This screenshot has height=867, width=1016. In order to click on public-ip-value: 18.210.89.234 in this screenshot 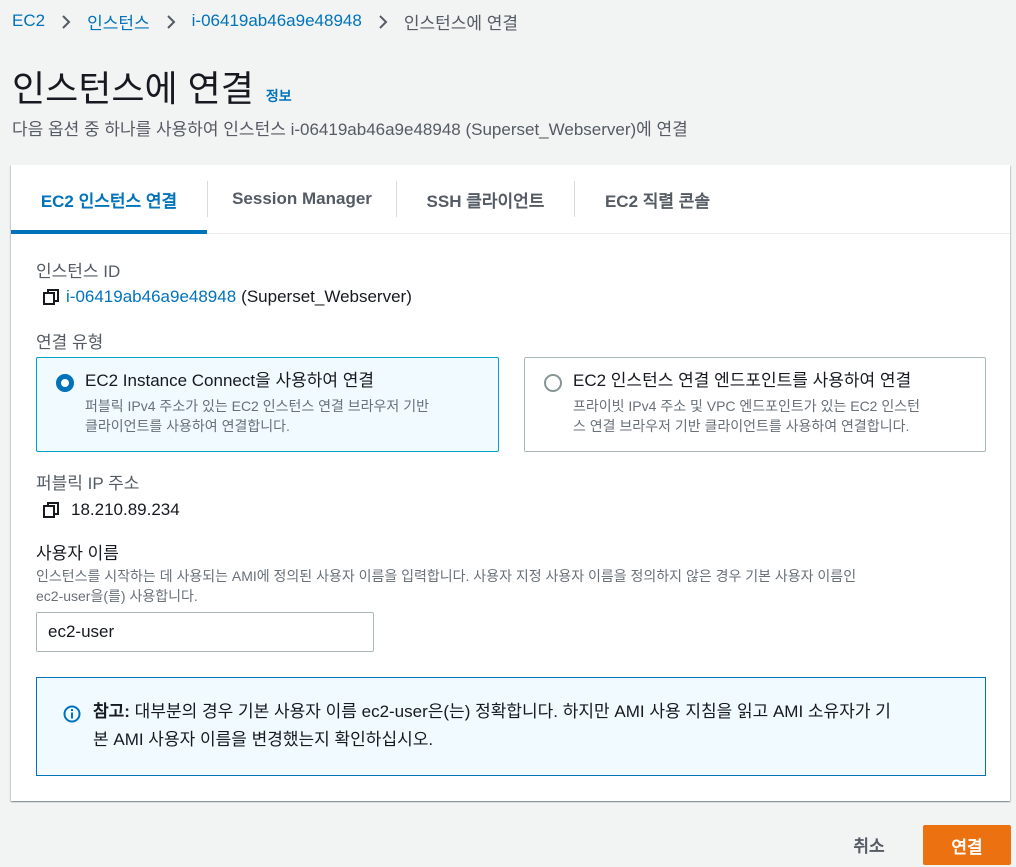, I will do `click(125, 509)`.